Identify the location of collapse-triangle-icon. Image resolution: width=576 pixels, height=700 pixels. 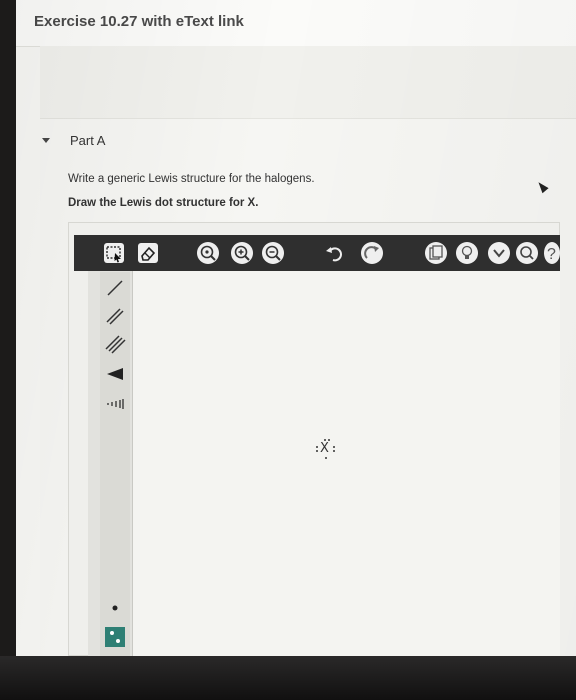
(46, 140).